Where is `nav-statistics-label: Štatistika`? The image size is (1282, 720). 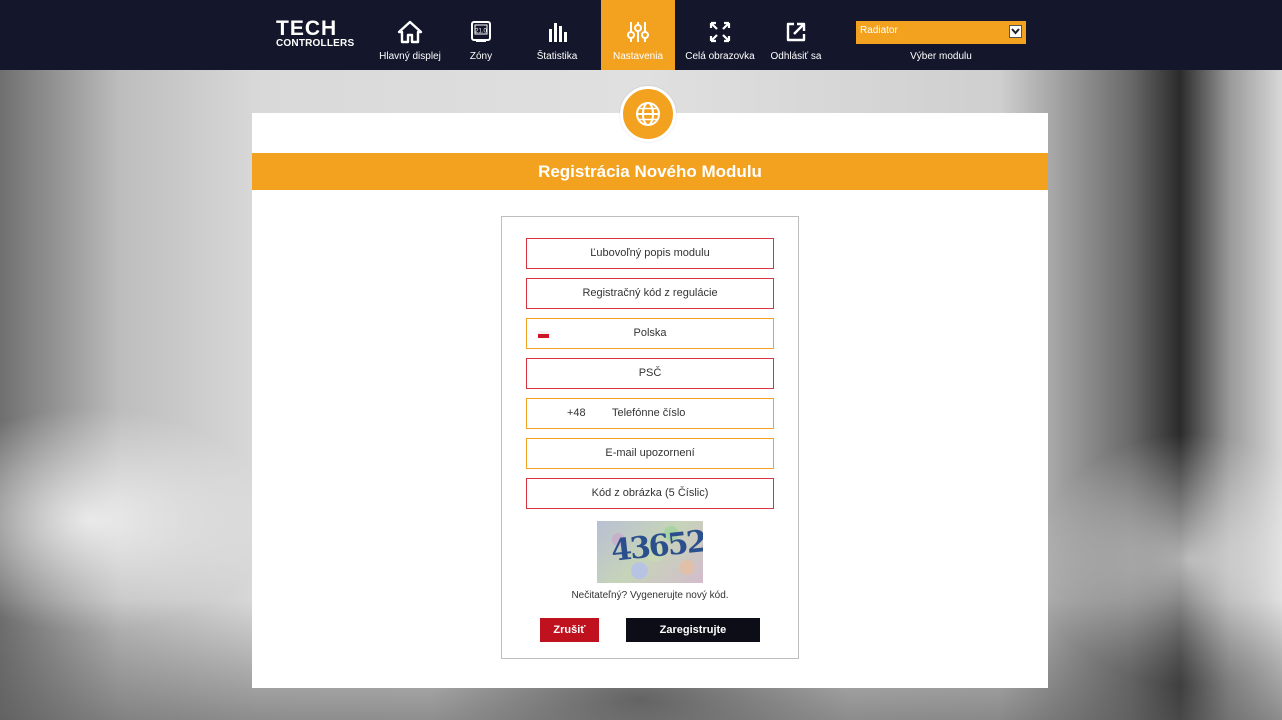 nav-statistics-label: Štatistika is located at coordinates (557, 56).